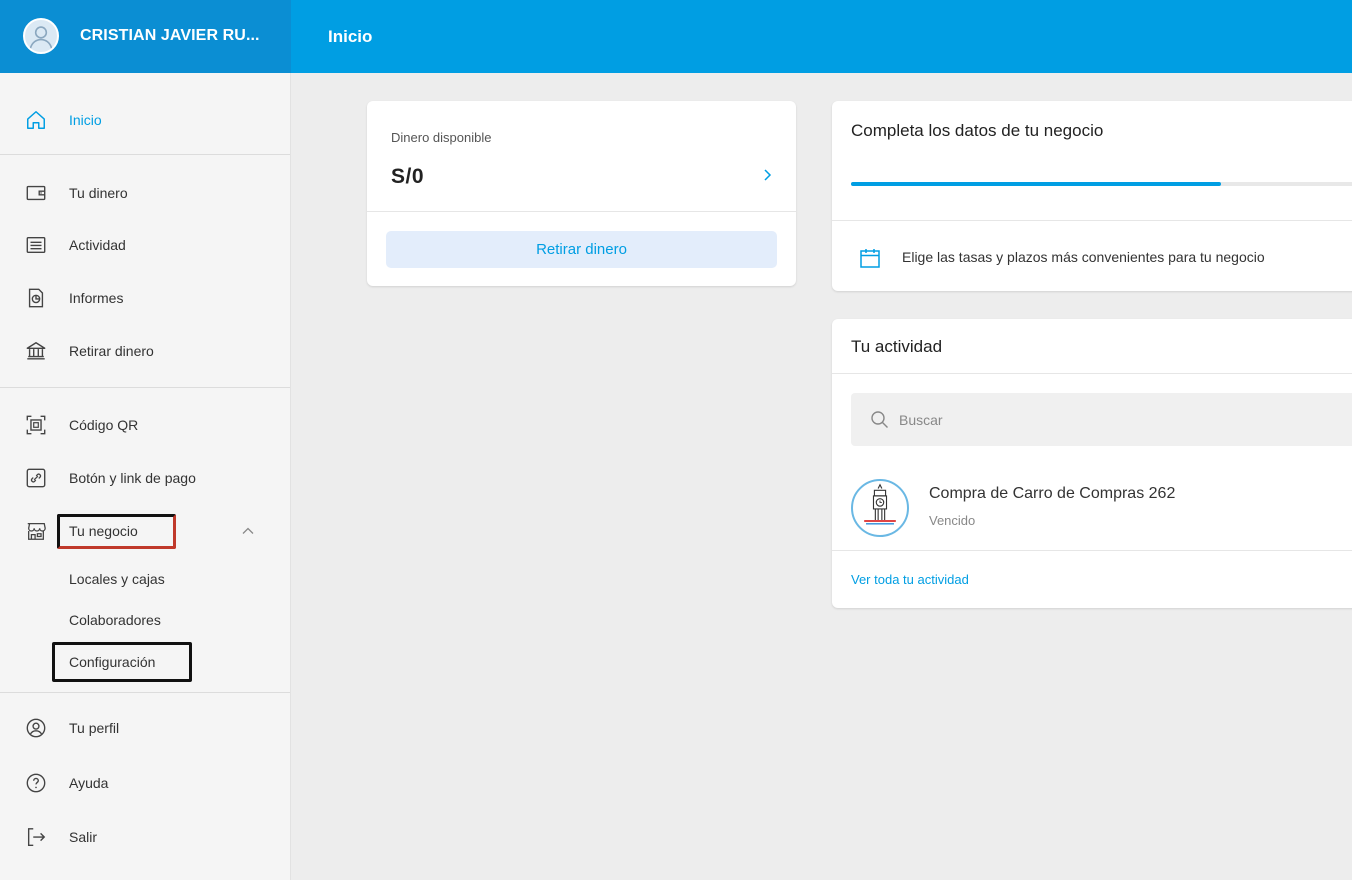  Describe the element at coordinates (36, 120) in the screenshot. I see `home-icon` at that location.